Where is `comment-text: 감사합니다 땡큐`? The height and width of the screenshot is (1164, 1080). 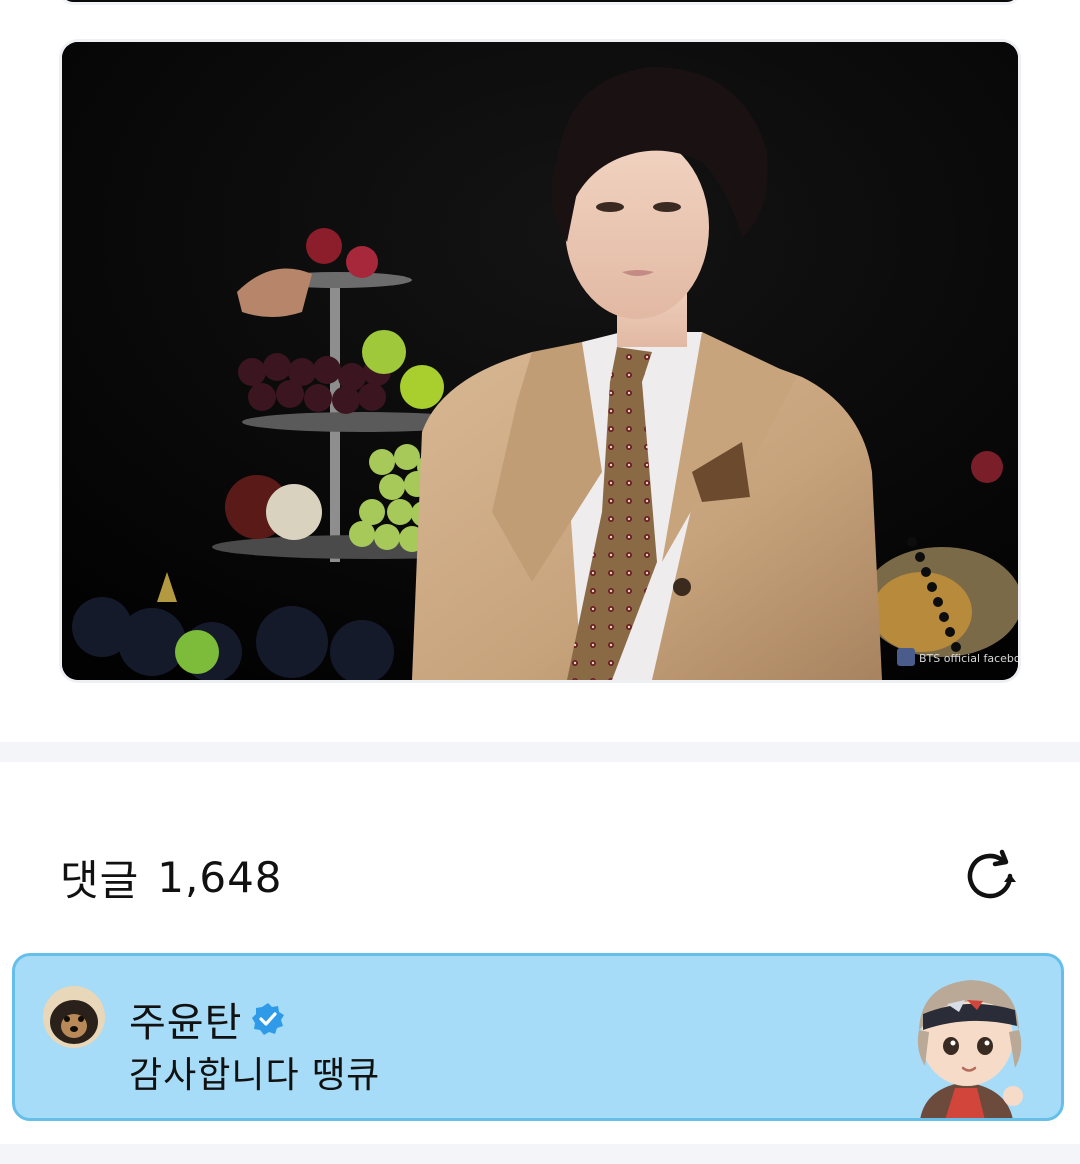
comment-text: 감사합니다 땡큐 is located at coordinates (255, 1075).